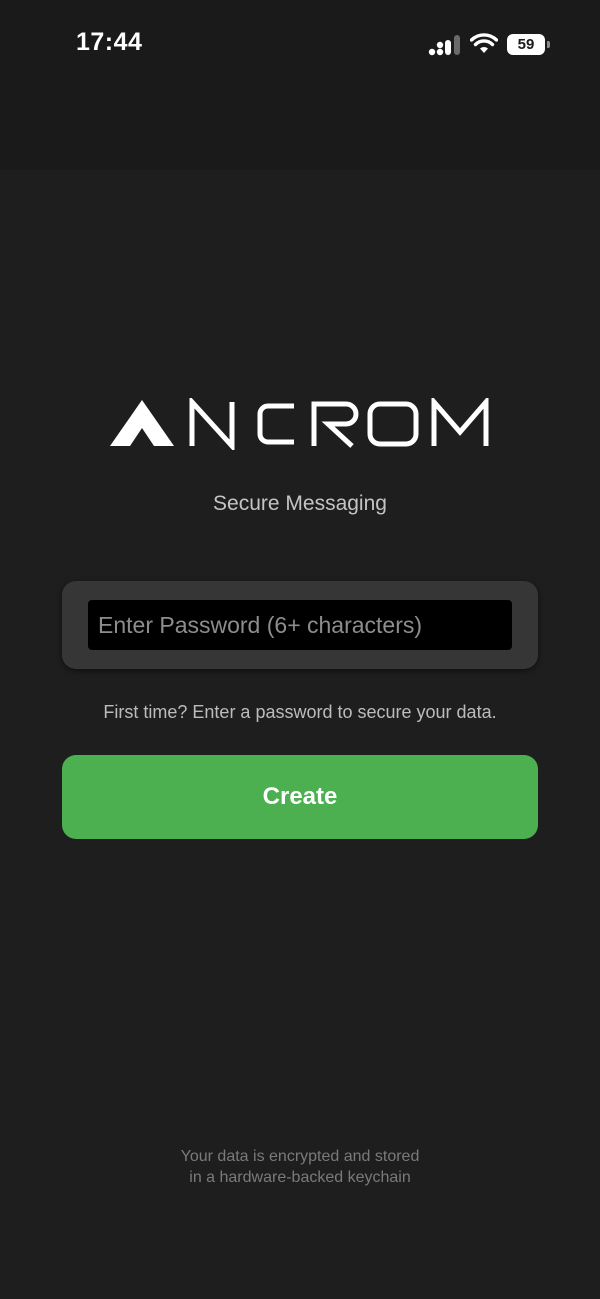  I want to click on status-bar: 17:44 59, so click(300, 85).